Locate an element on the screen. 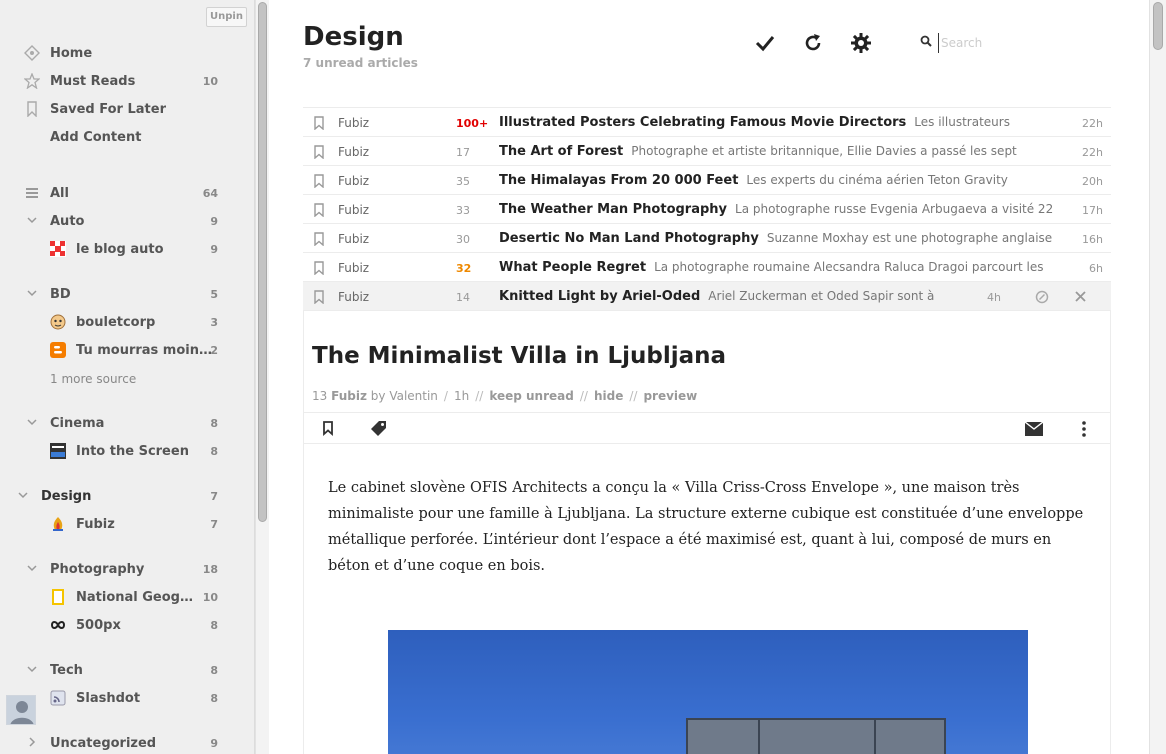 The image size is (1166, 754). entry-title: The Minimalist Villa in Ljubljana is located at coordinates (519, 356).